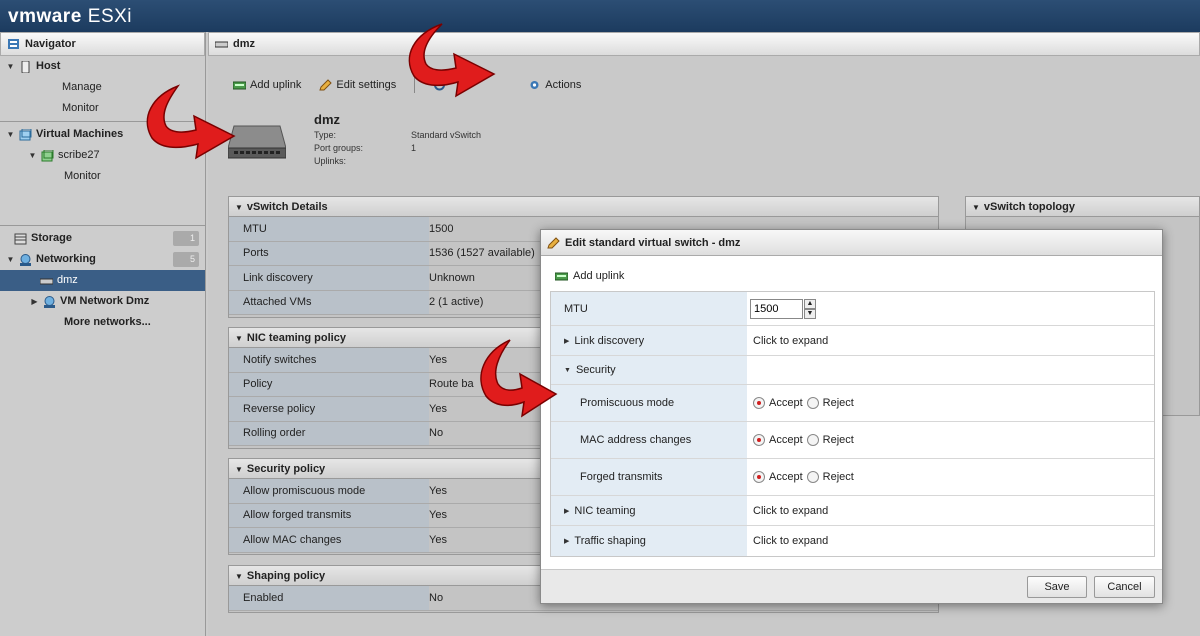  Describe the element at coordinates (830, 440) in the screenshot. I see `mac-reject-option: Reject` at that location.